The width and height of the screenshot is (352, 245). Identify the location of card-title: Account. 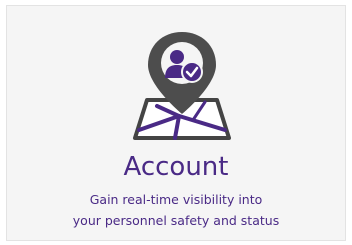
(176, 167).